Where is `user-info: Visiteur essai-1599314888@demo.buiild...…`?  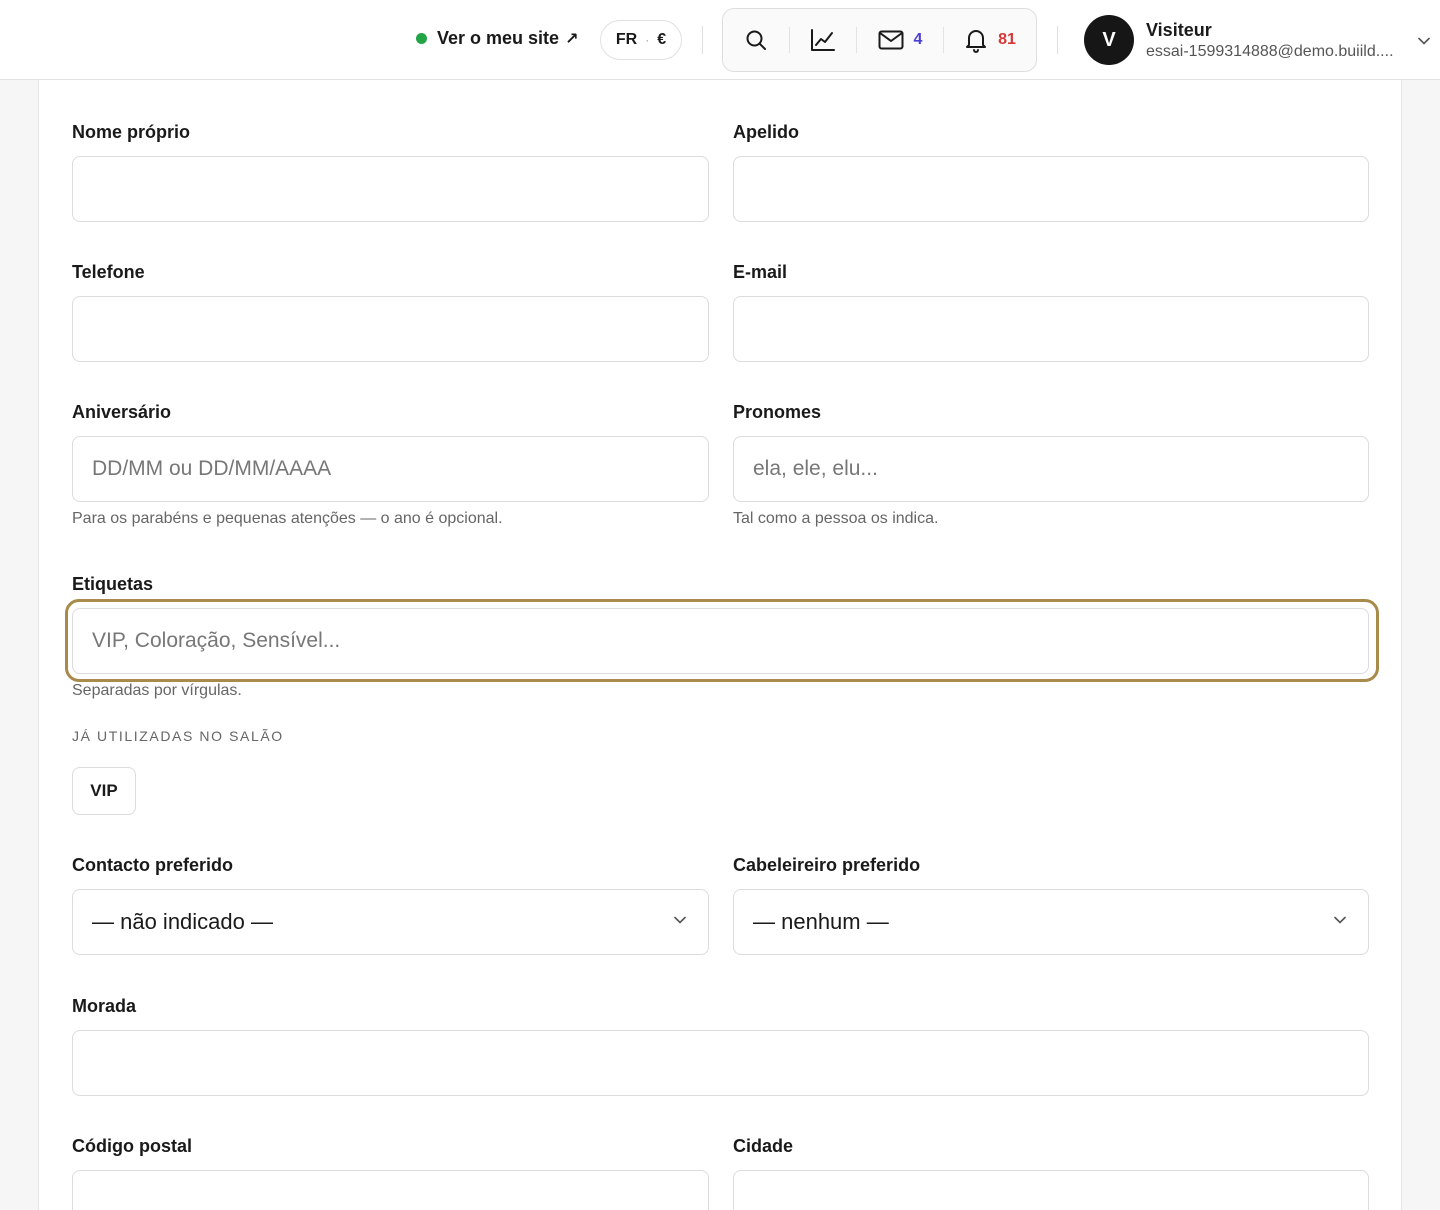
user-info: Visiteur essai-1599314888@demo.buiild...… is located at coordinates (1274, 40).